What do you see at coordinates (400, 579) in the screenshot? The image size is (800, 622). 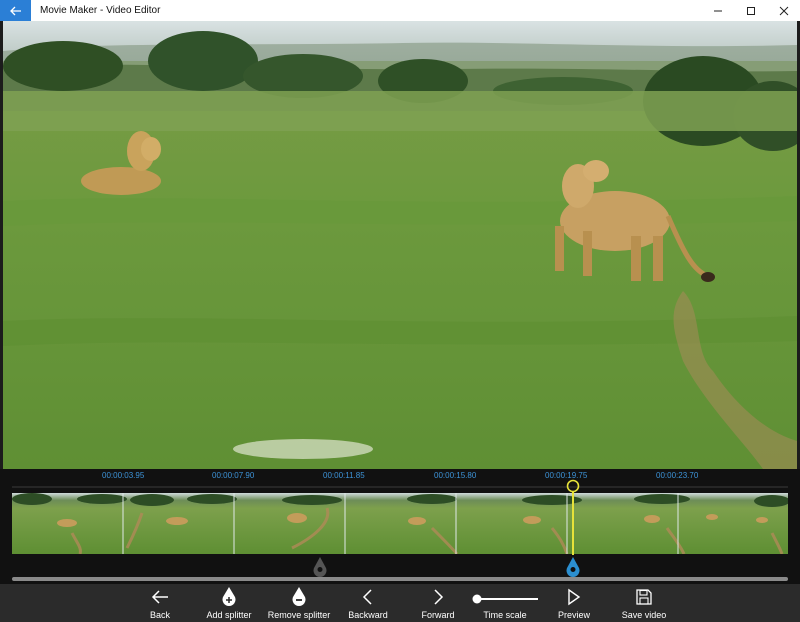 I see `timeline-scrollbar` at bounding box center [400, 579].